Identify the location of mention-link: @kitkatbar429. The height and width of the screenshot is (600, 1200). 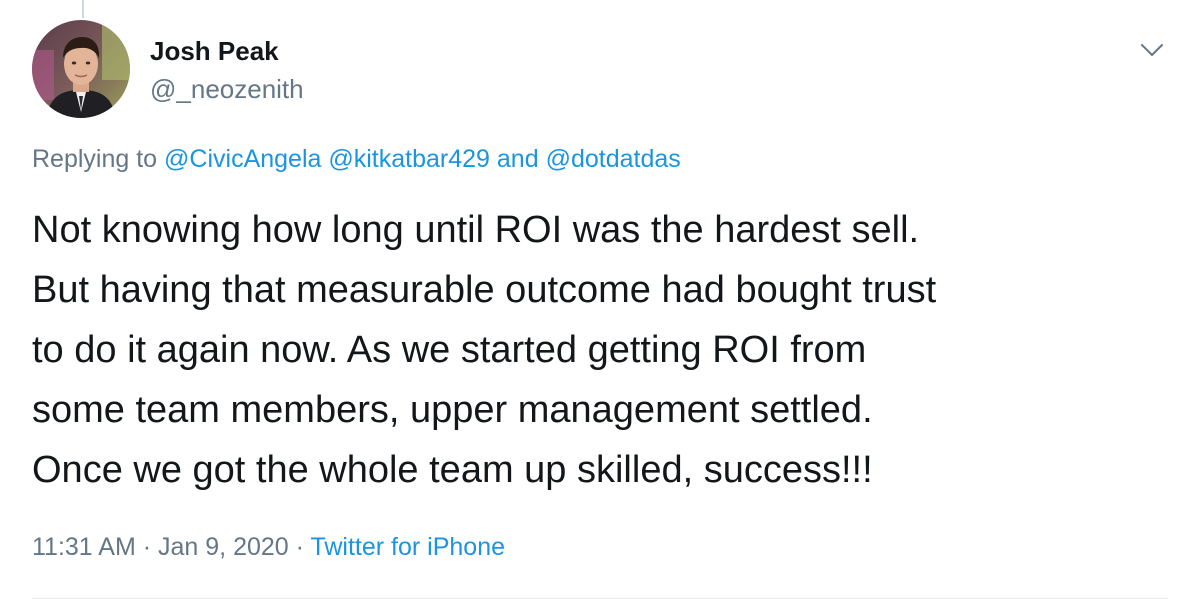
(409, 159).